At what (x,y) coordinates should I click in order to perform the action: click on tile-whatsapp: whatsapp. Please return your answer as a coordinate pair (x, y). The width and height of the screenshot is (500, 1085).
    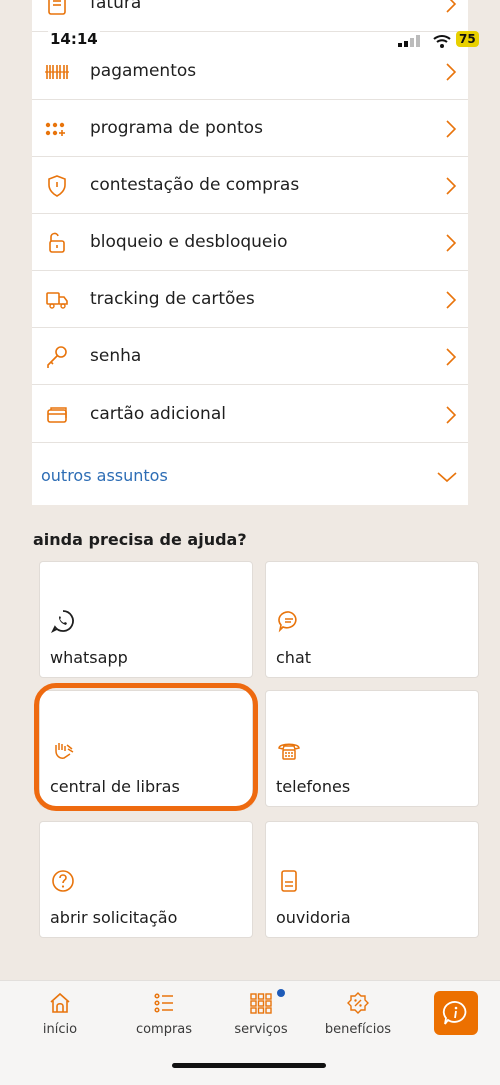
    Looking at the image, I should click on (146, 619).